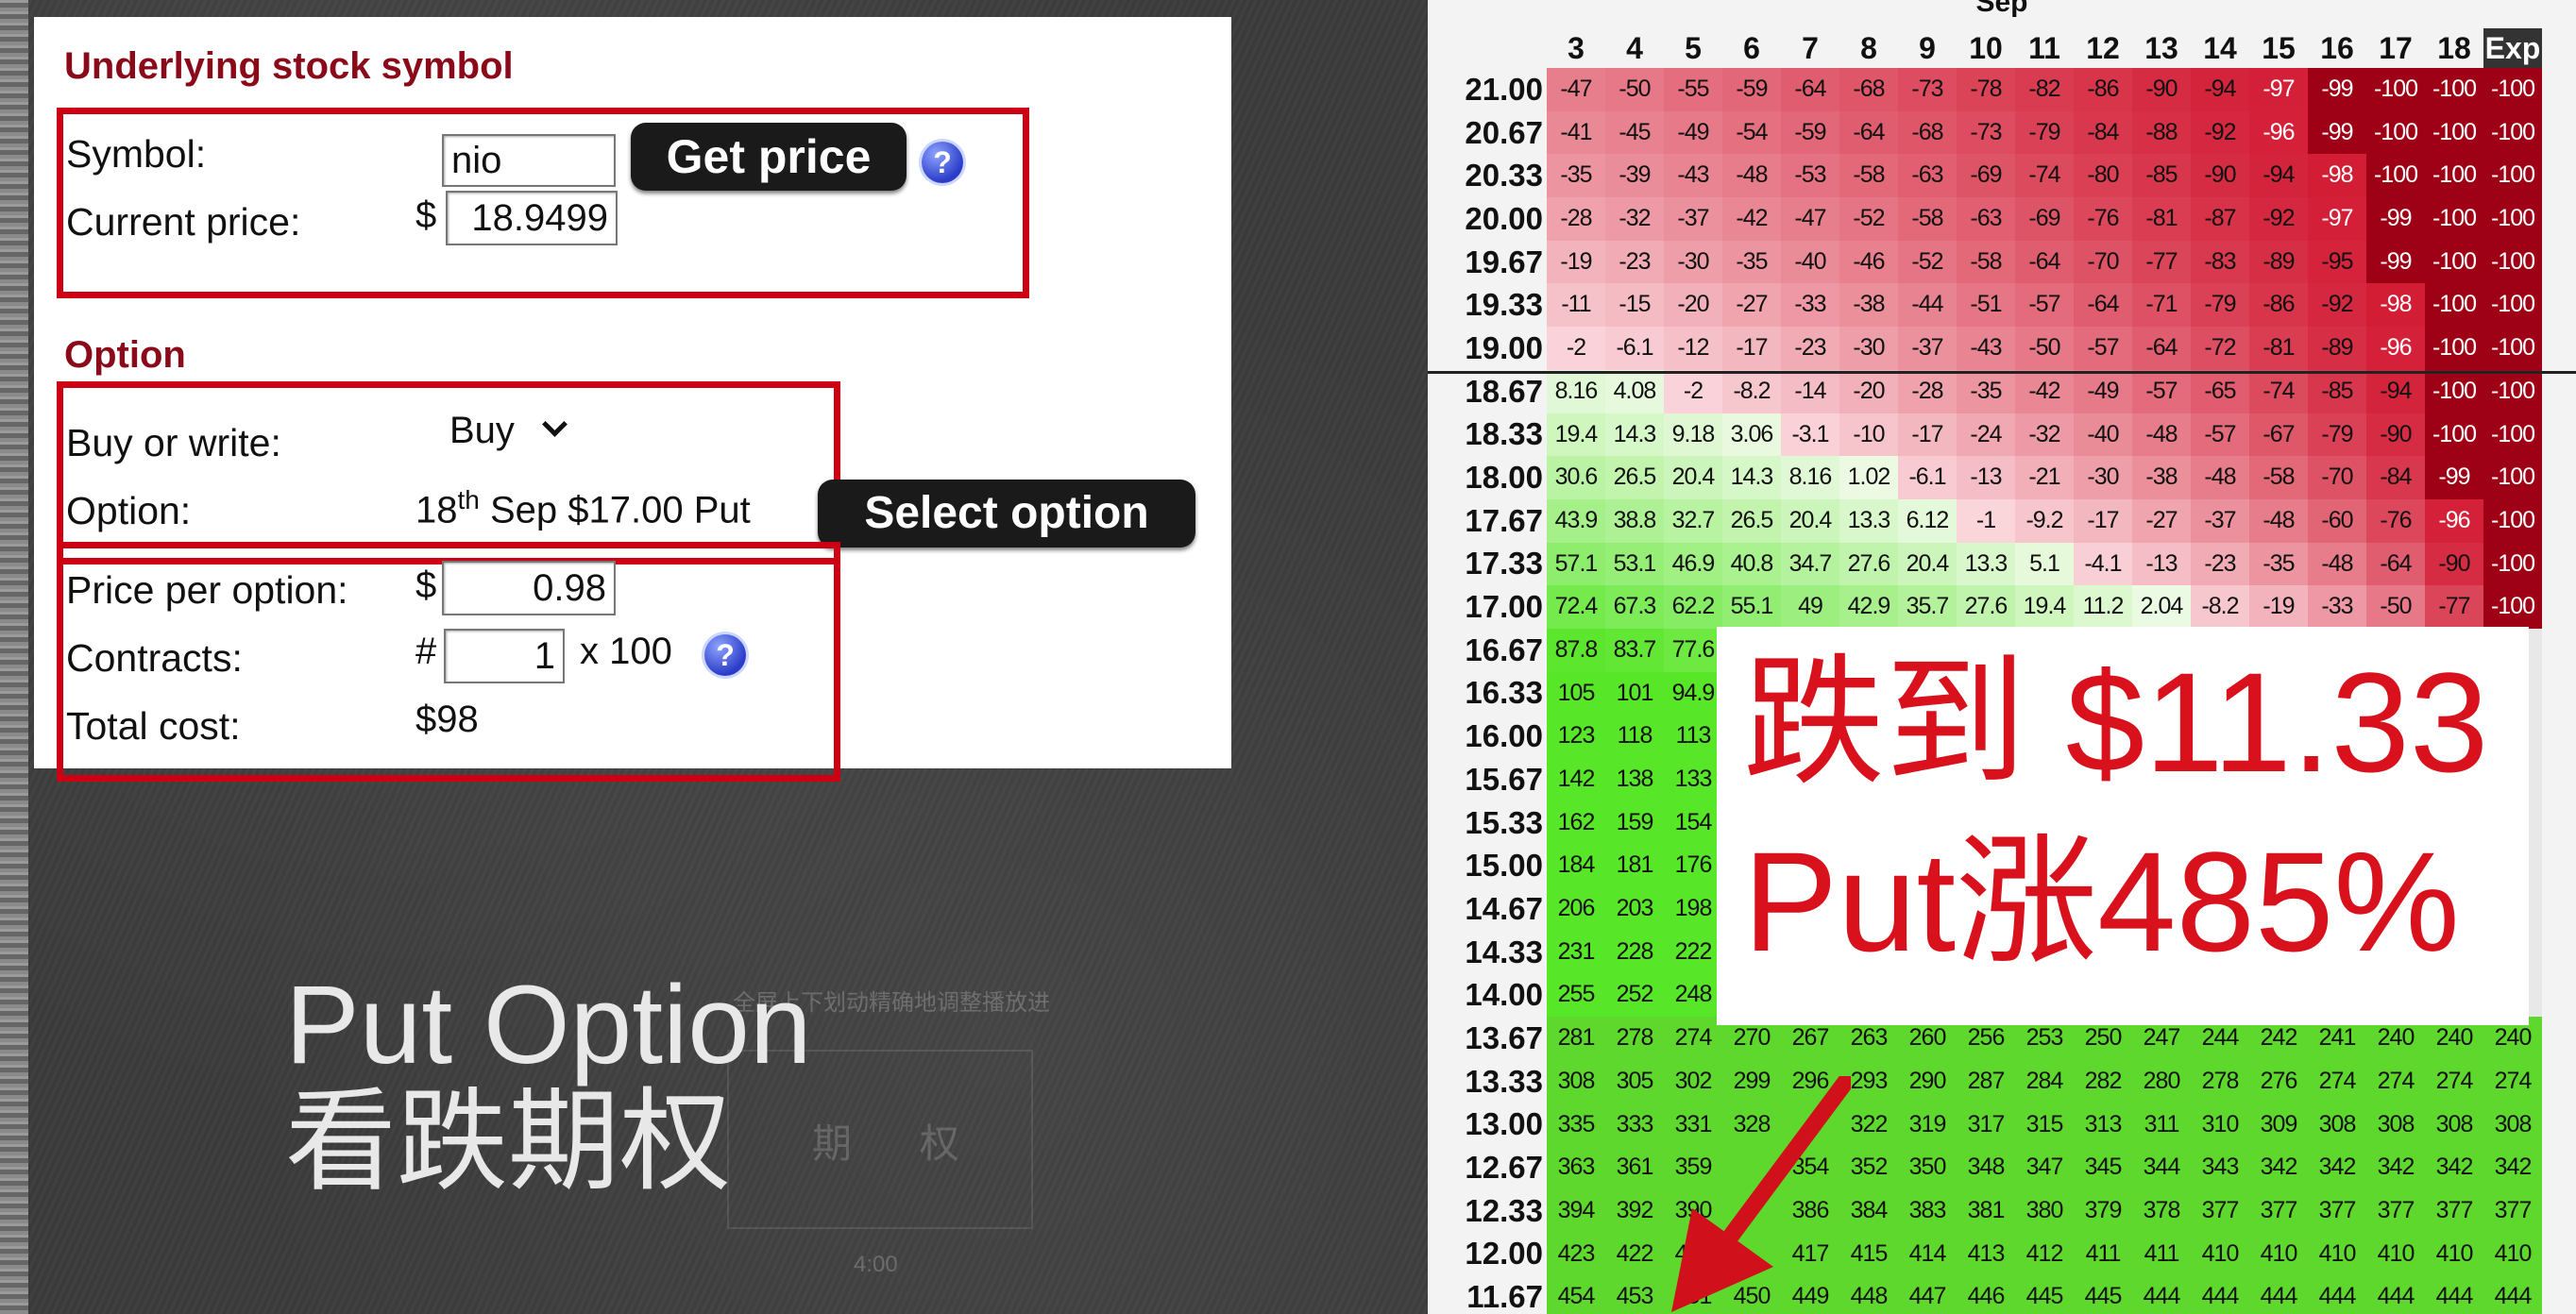 This screenshot has height=1314, width=2576. What do you see at coordinates (2044, 132) in the screenshot?
I see `table-cell: -79` at bounding box center [2044, 132].